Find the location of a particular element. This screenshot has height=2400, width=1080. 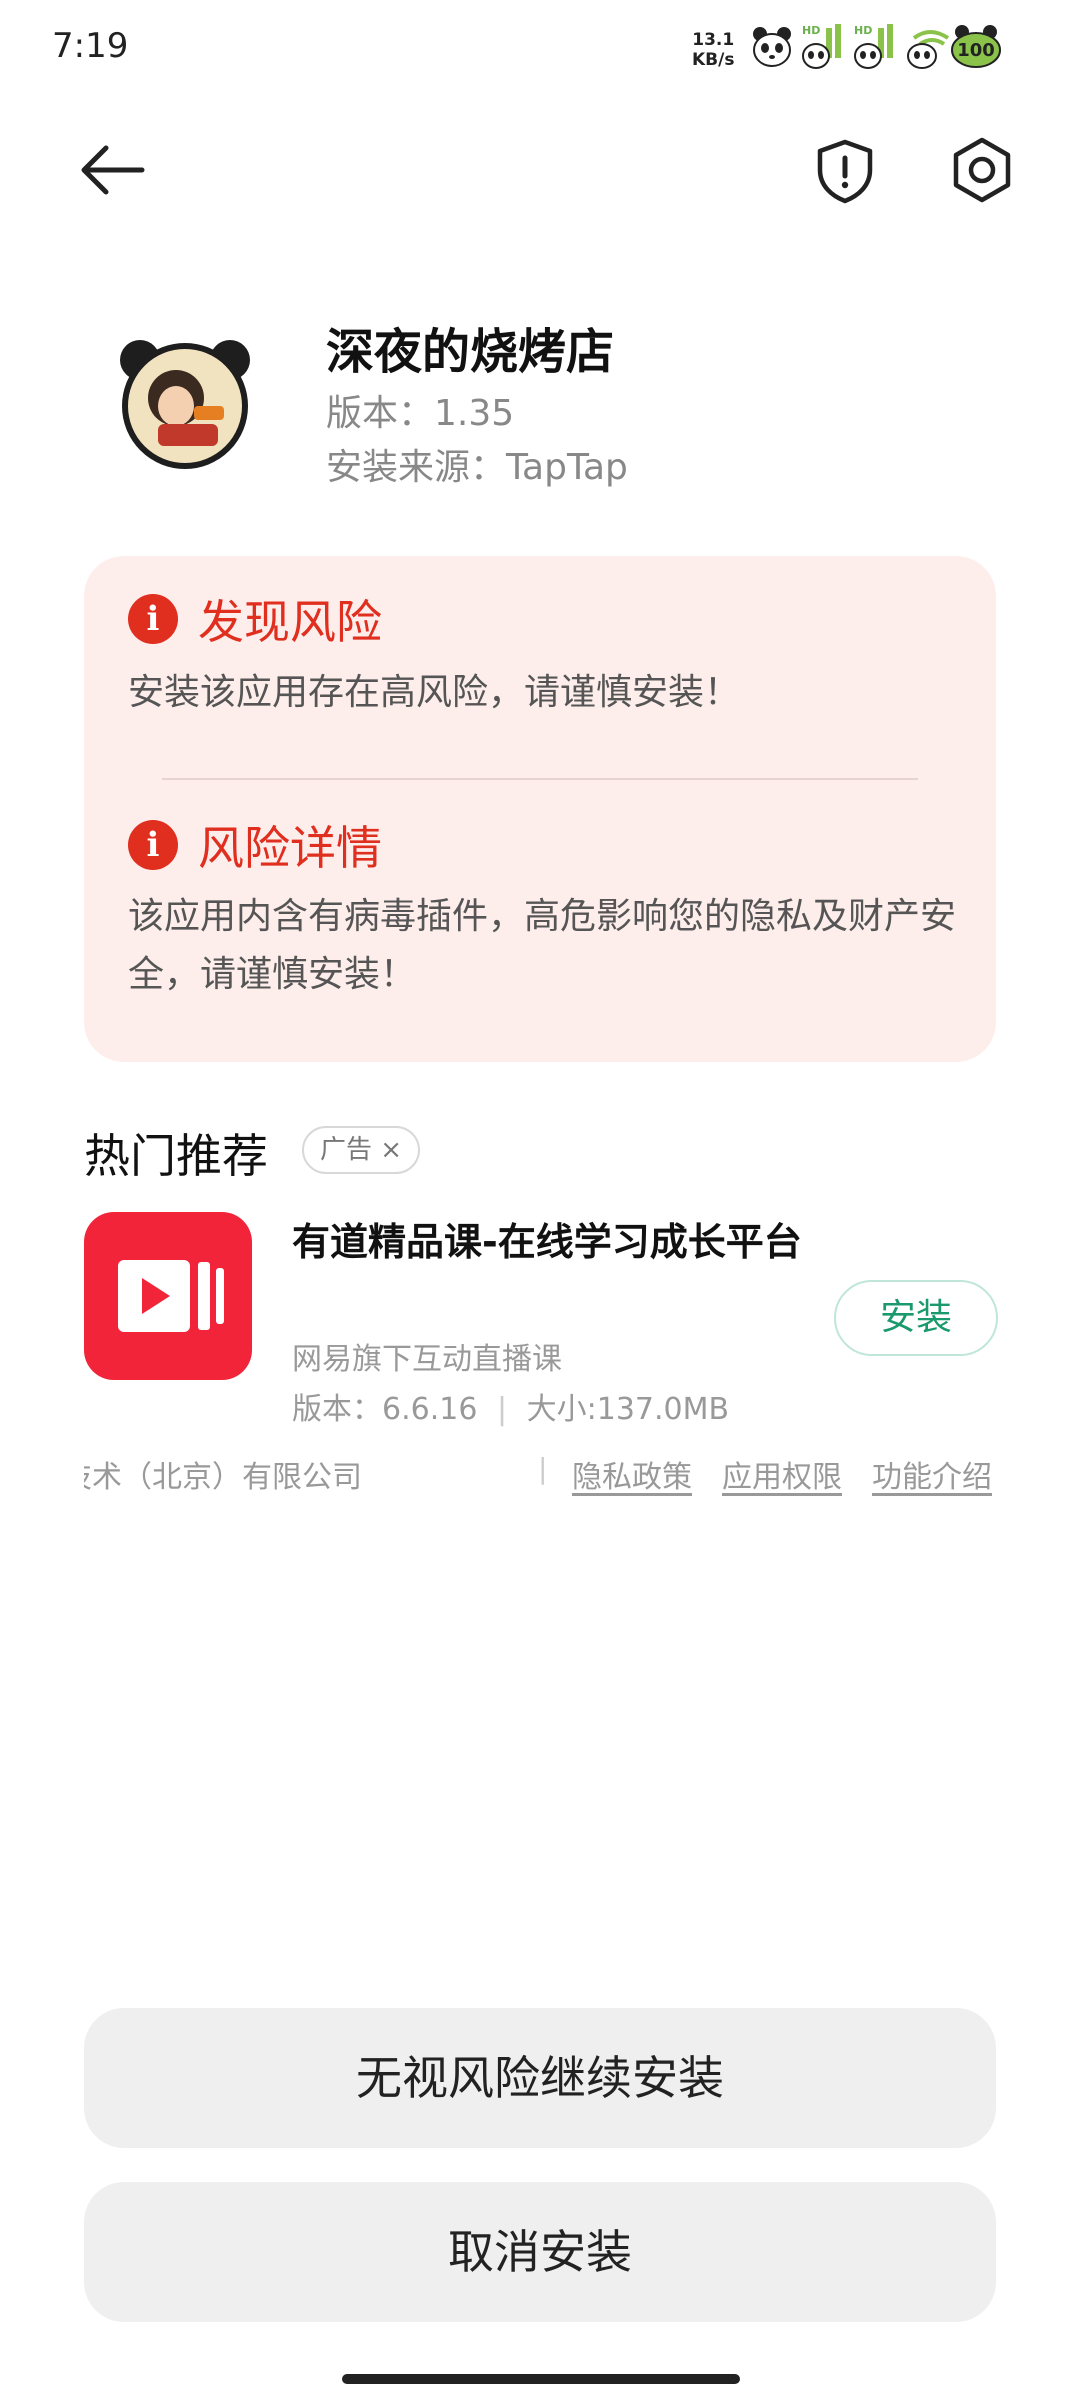

feature-intro-link: 功能介绍 is located at coordinates (932, 1474).